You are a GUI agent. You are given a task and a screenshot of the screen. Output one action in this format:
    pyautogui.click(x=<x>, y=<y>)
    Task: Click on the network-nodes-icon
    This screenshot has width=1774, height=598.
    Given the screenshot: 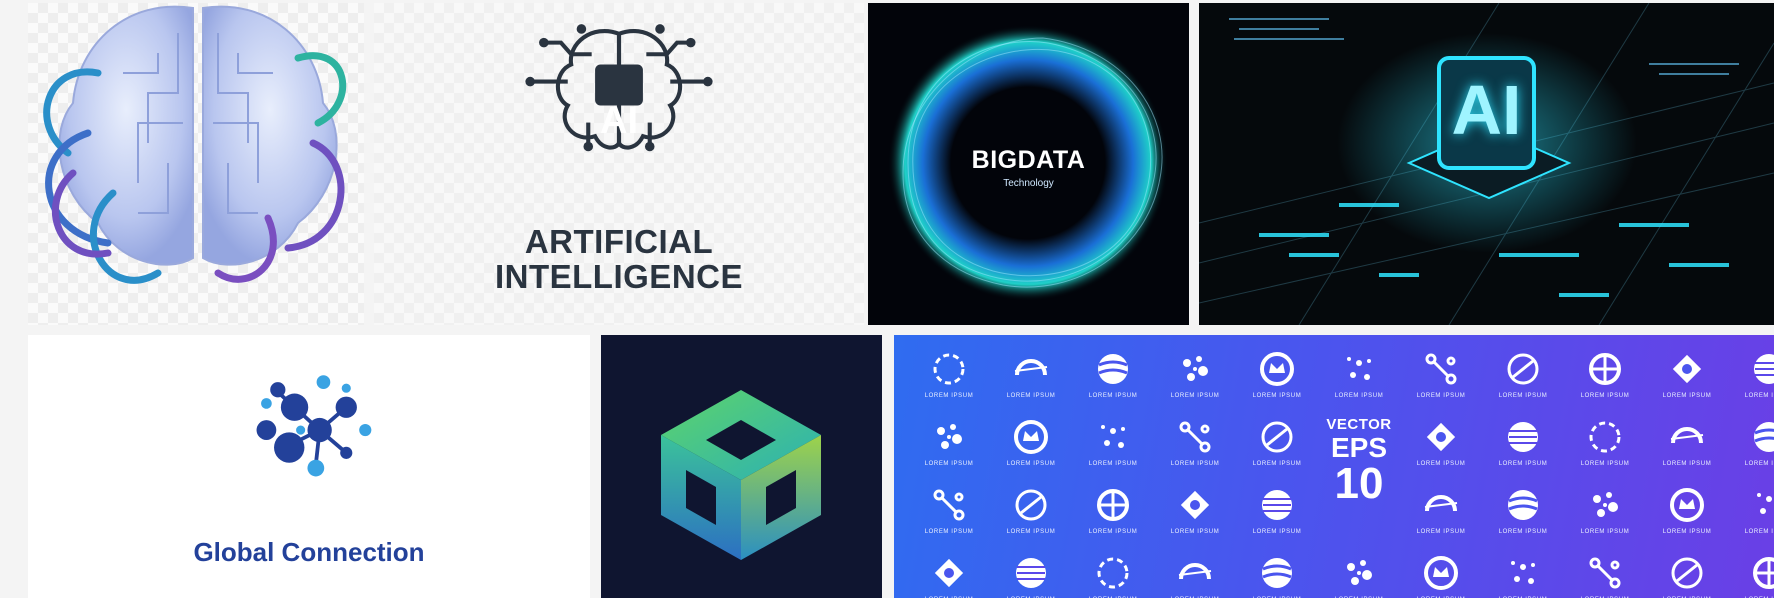 What is the action you would take?
    pyautogui.click(x=314, y=426)
    